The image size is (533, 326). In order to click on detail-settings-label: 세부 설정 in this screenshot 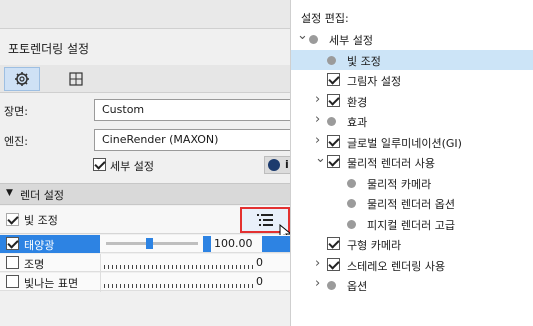, I will do `click(132, 166)`.